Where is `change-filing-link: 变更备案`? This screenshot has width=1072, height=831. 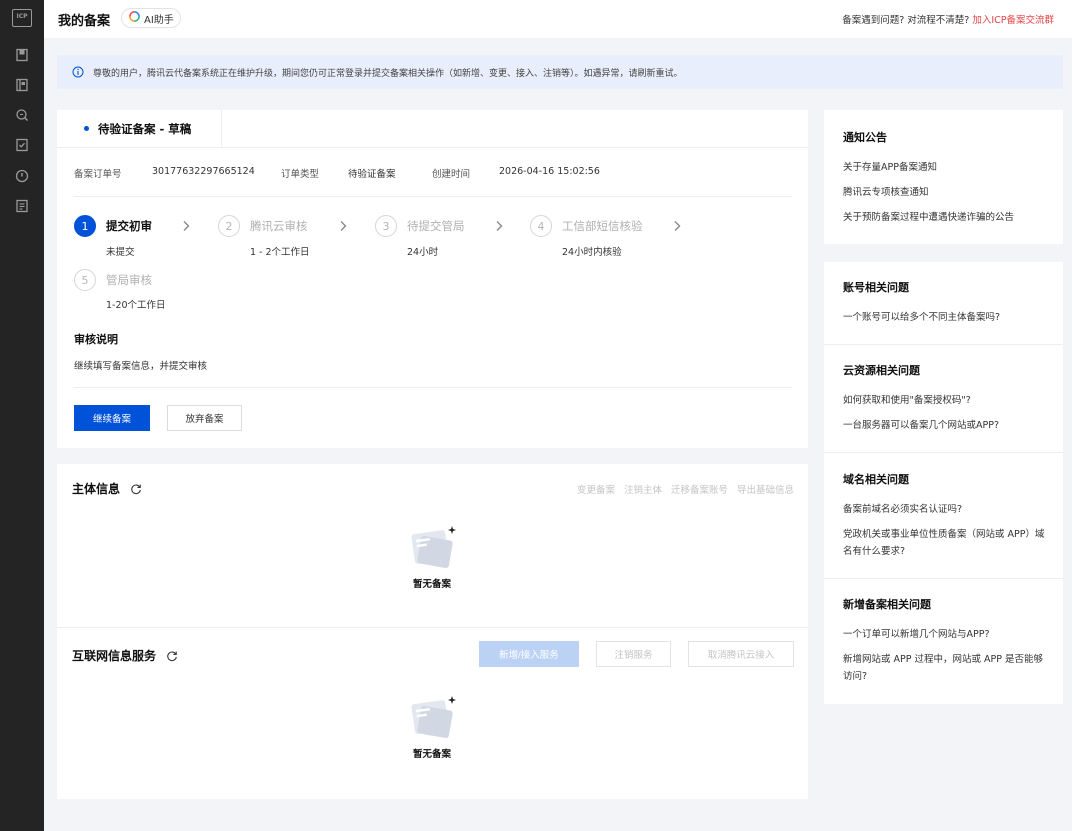
change-filing-link: 变更备案 is located at coordinates (596, 489).